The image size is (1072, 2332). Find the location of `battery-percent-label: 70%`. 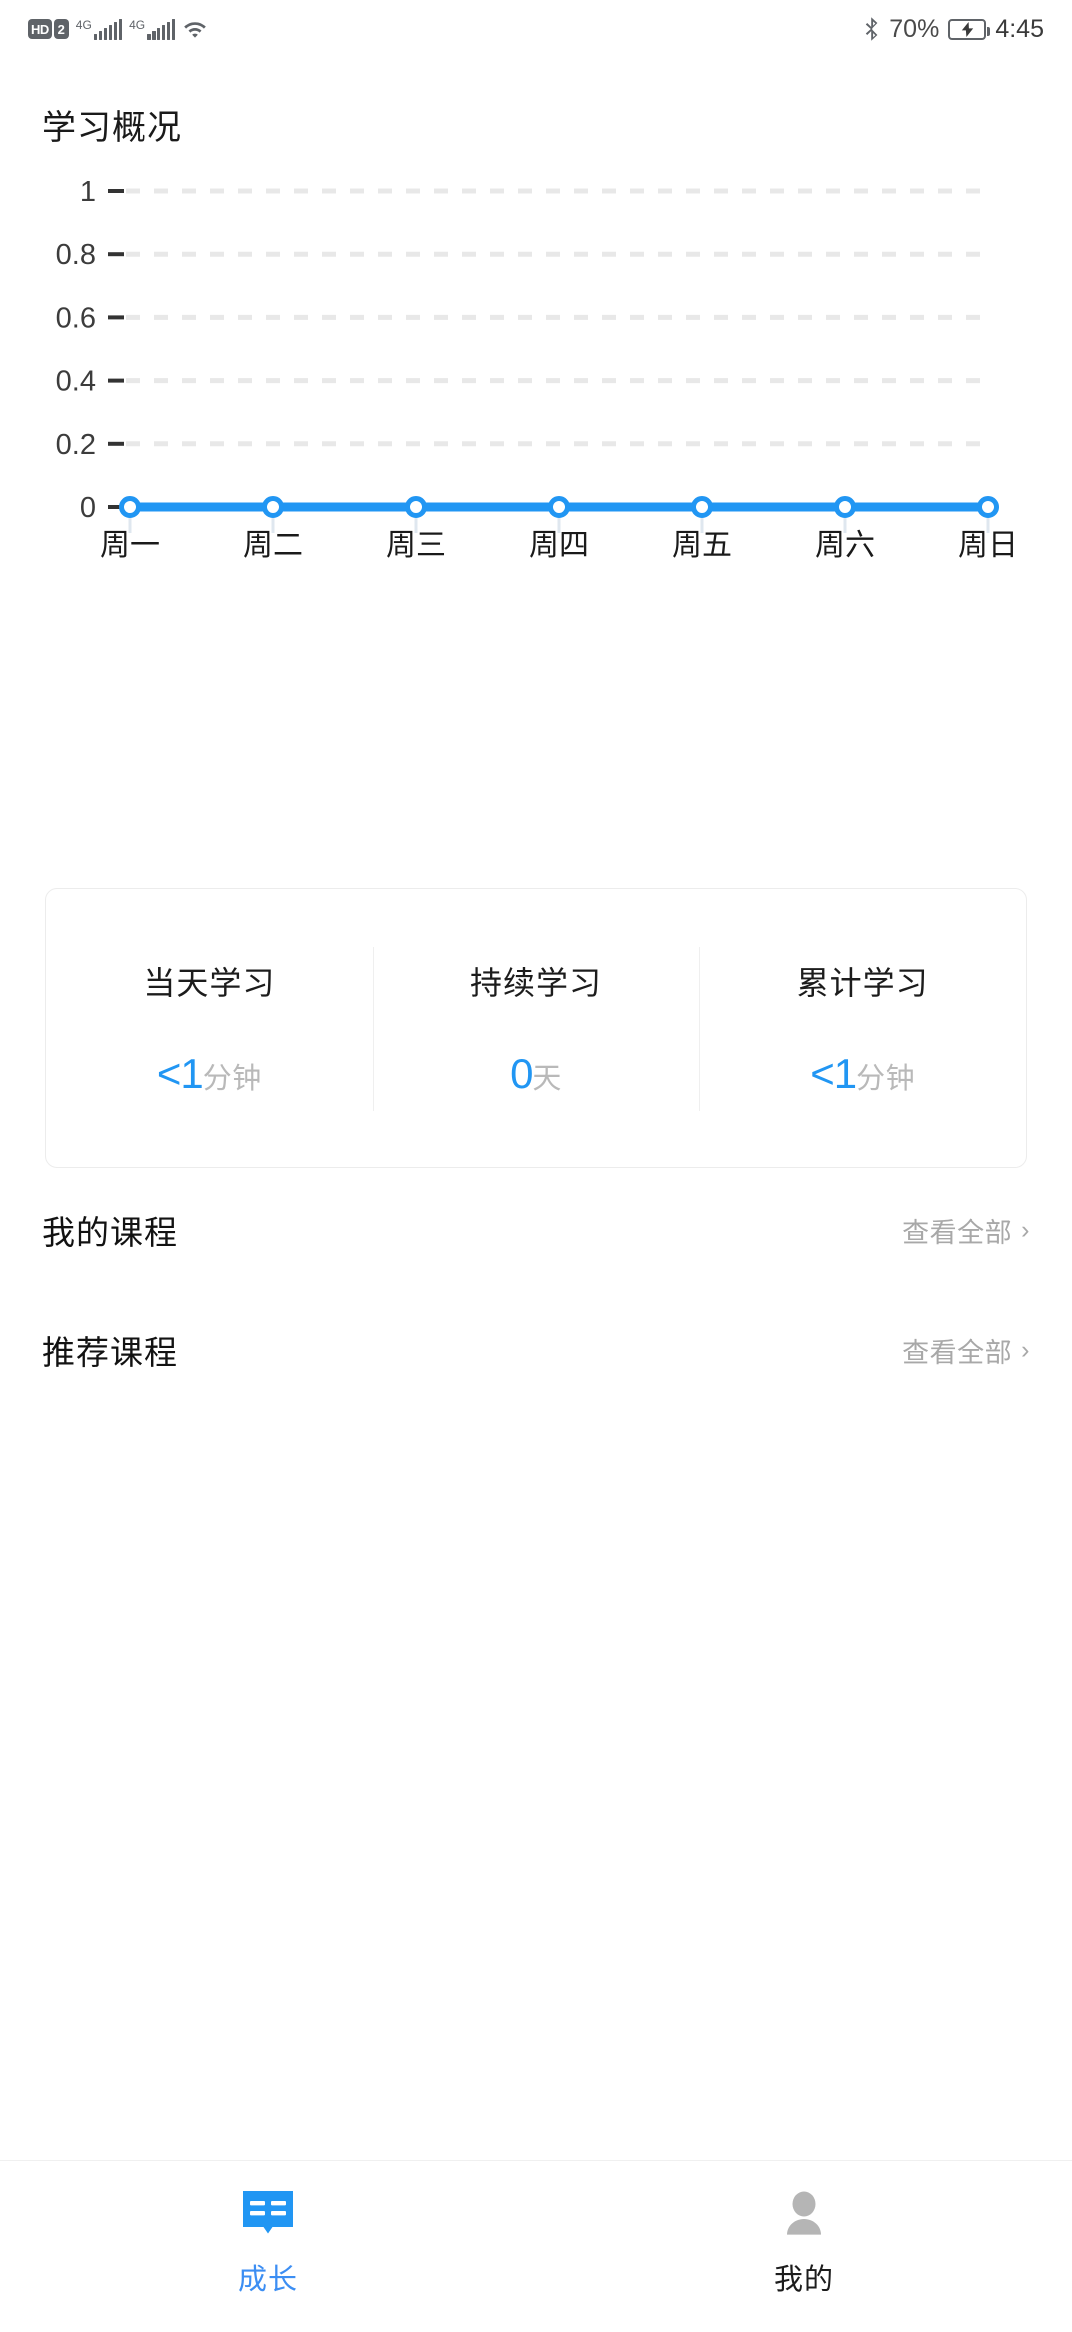

battery-percent-label: 70% is located at coordinates (914, 28).